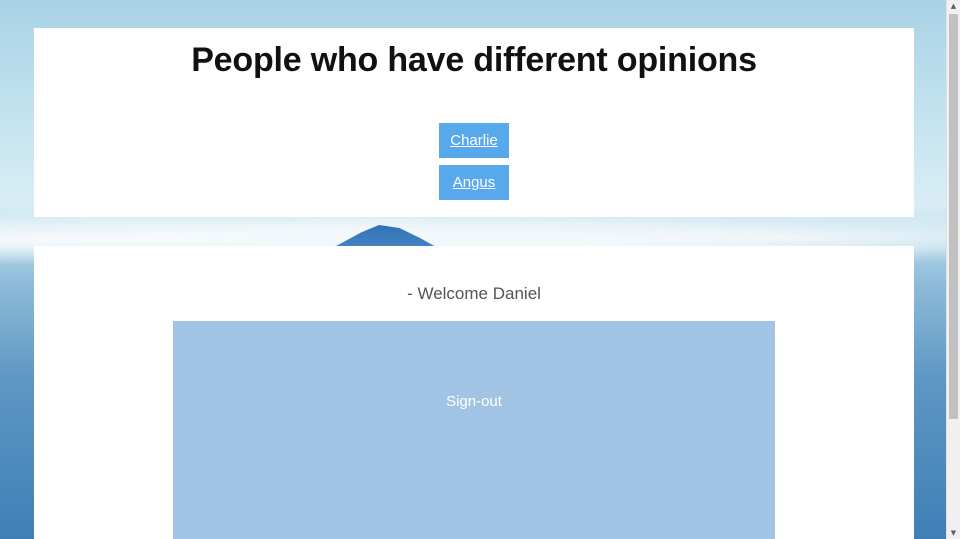  I want to click on welcome-message: - Welcome Daniel, so click(474, 293).